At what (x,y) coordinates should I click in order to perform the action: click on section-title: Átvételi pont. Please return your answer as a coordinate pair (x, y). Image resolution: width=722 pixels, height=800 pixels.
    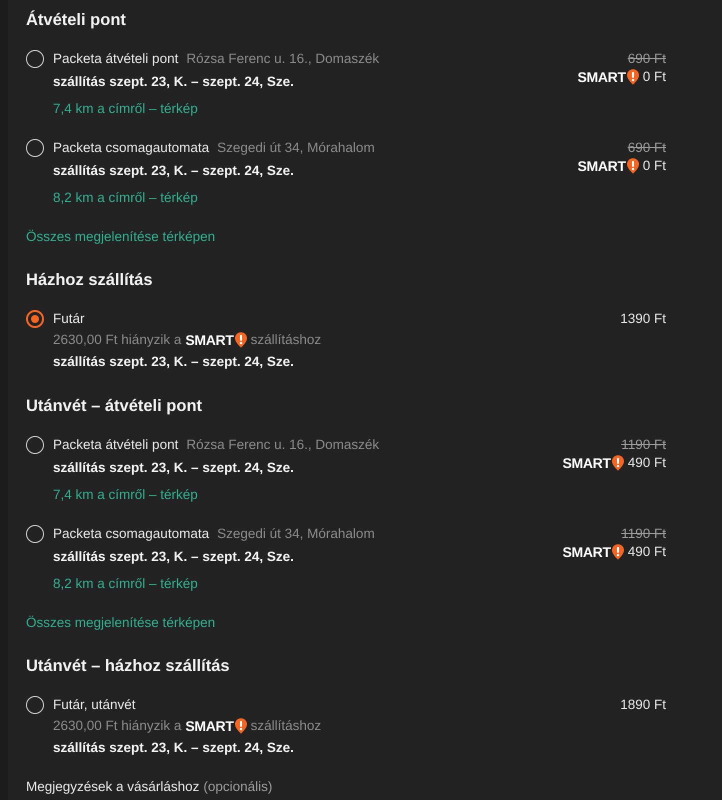
    Looking at the image, I should click on (76, 20).